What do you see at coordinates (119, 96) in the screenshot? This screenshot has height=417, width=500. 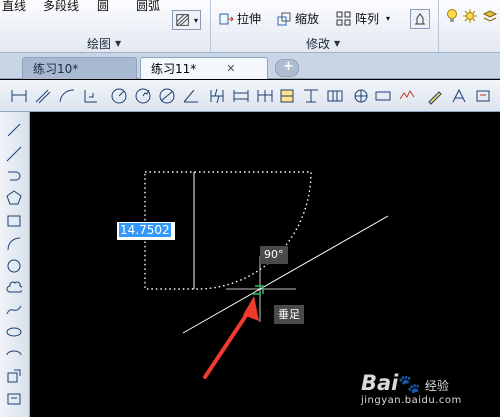 I see `radius-dimension-icon` at bounding box center [119, 96].